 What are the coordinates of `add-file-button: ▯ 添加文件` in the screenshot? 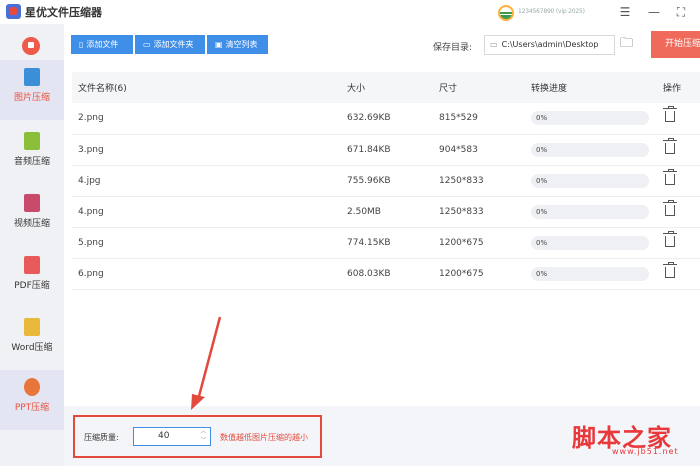 It's located at (102, 44).